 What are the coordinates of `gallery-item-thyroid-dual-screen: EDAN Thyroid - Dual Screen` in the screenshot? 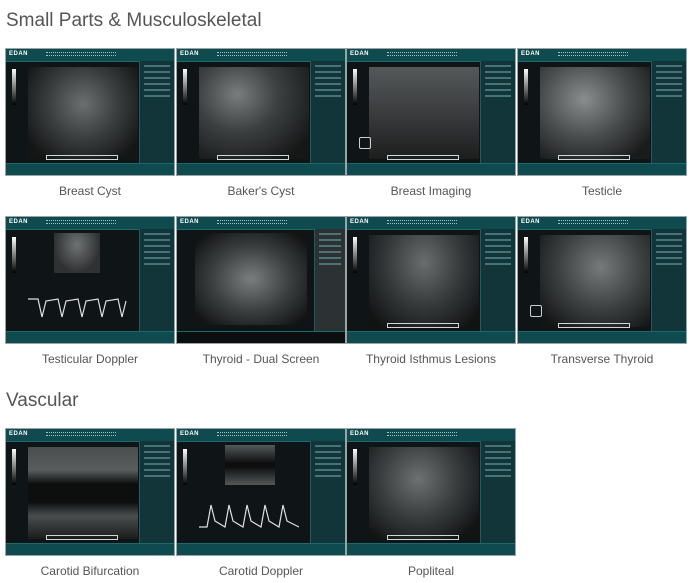 It's located at (261, 291).